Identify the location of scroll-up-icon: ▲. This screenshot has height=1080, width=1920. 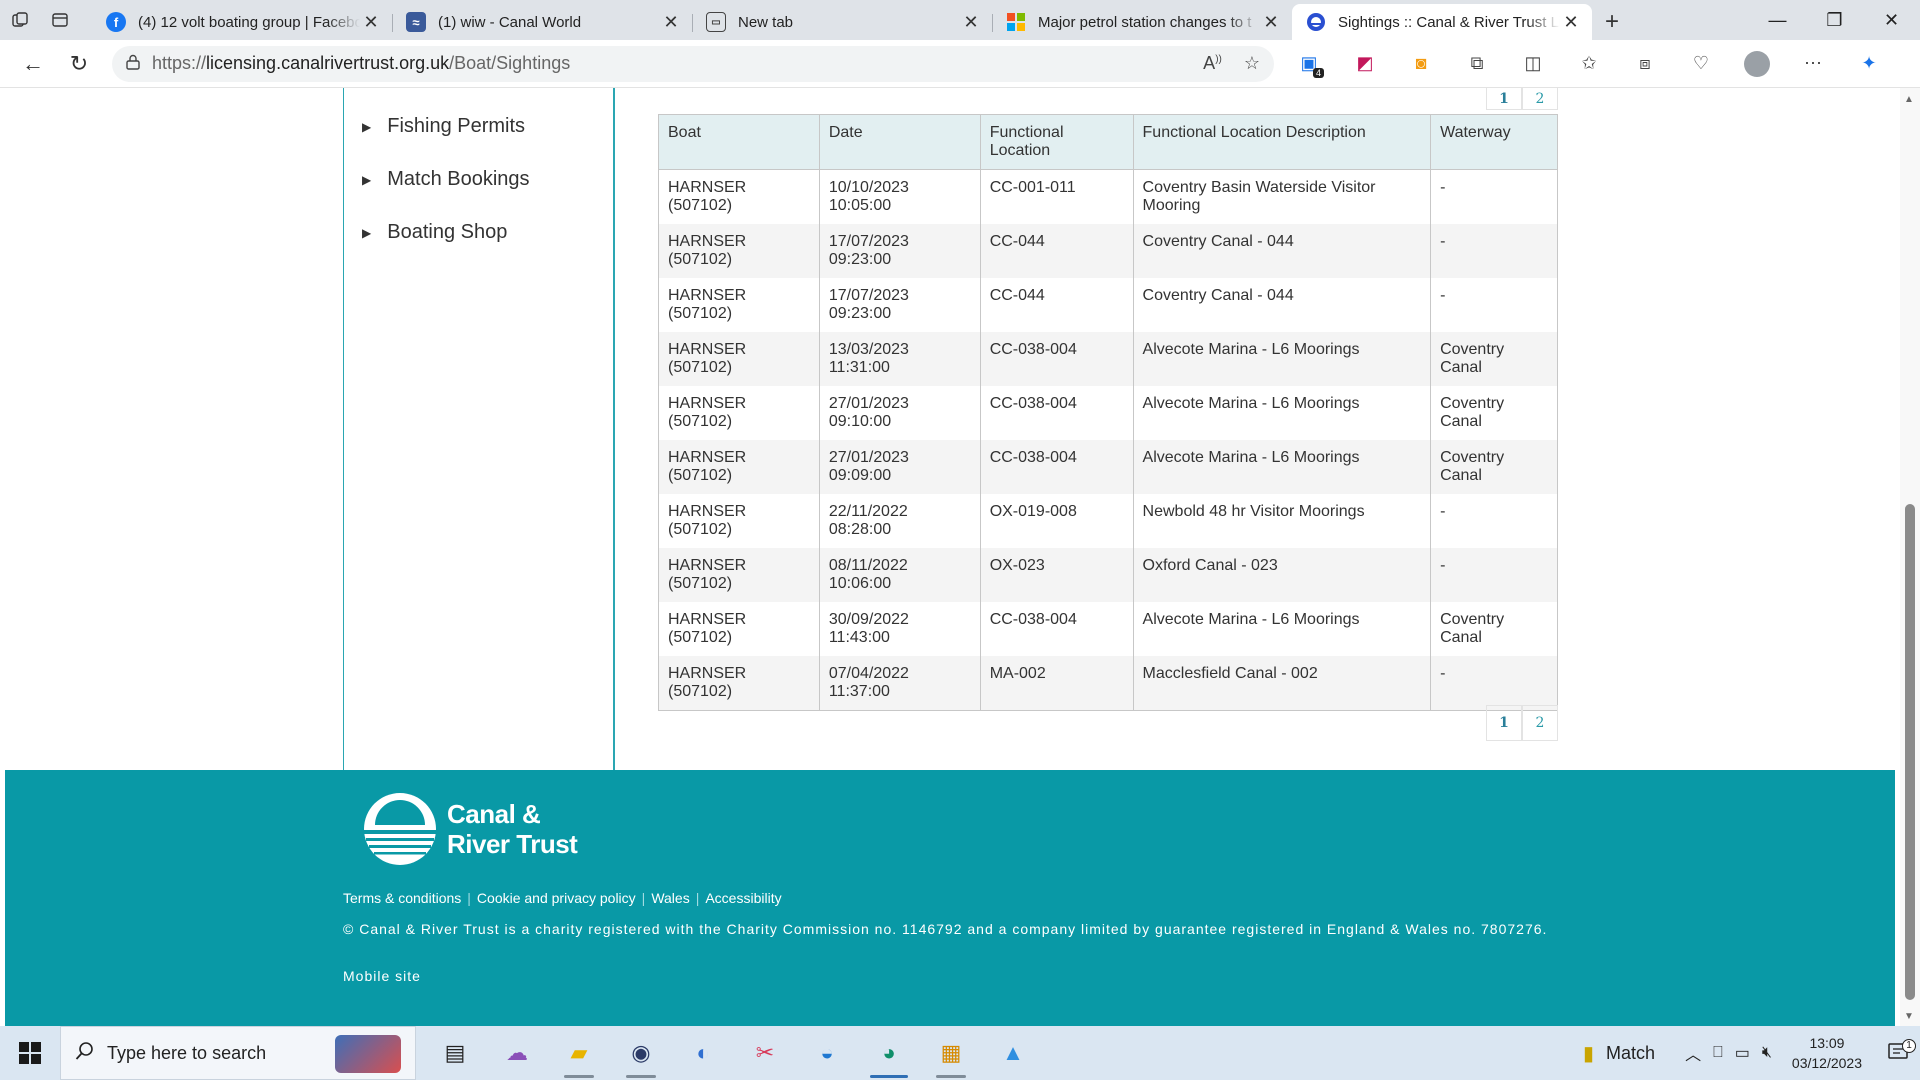
(1909, 99).